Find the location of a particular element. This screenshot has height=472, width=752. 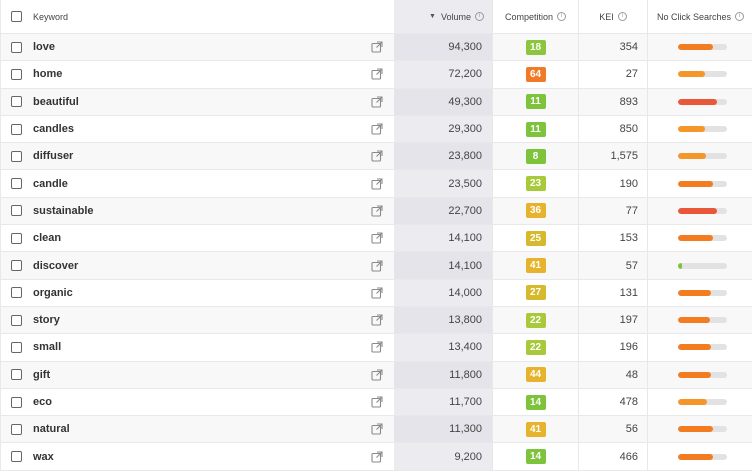

keyword-column-header: Keyword is located at coordinates (193, 16).